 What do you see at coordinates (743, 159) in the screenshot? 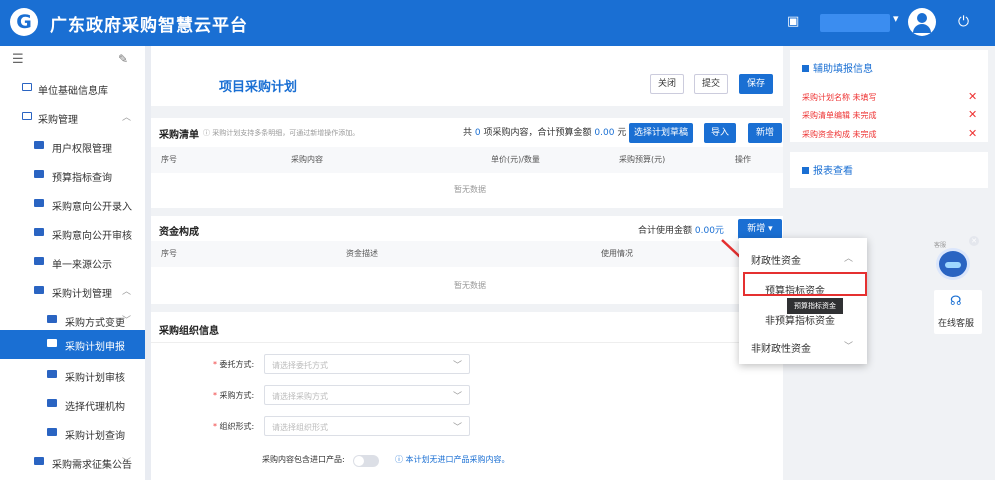
I see `column-header: 操作` at bounding box center [743, 159].